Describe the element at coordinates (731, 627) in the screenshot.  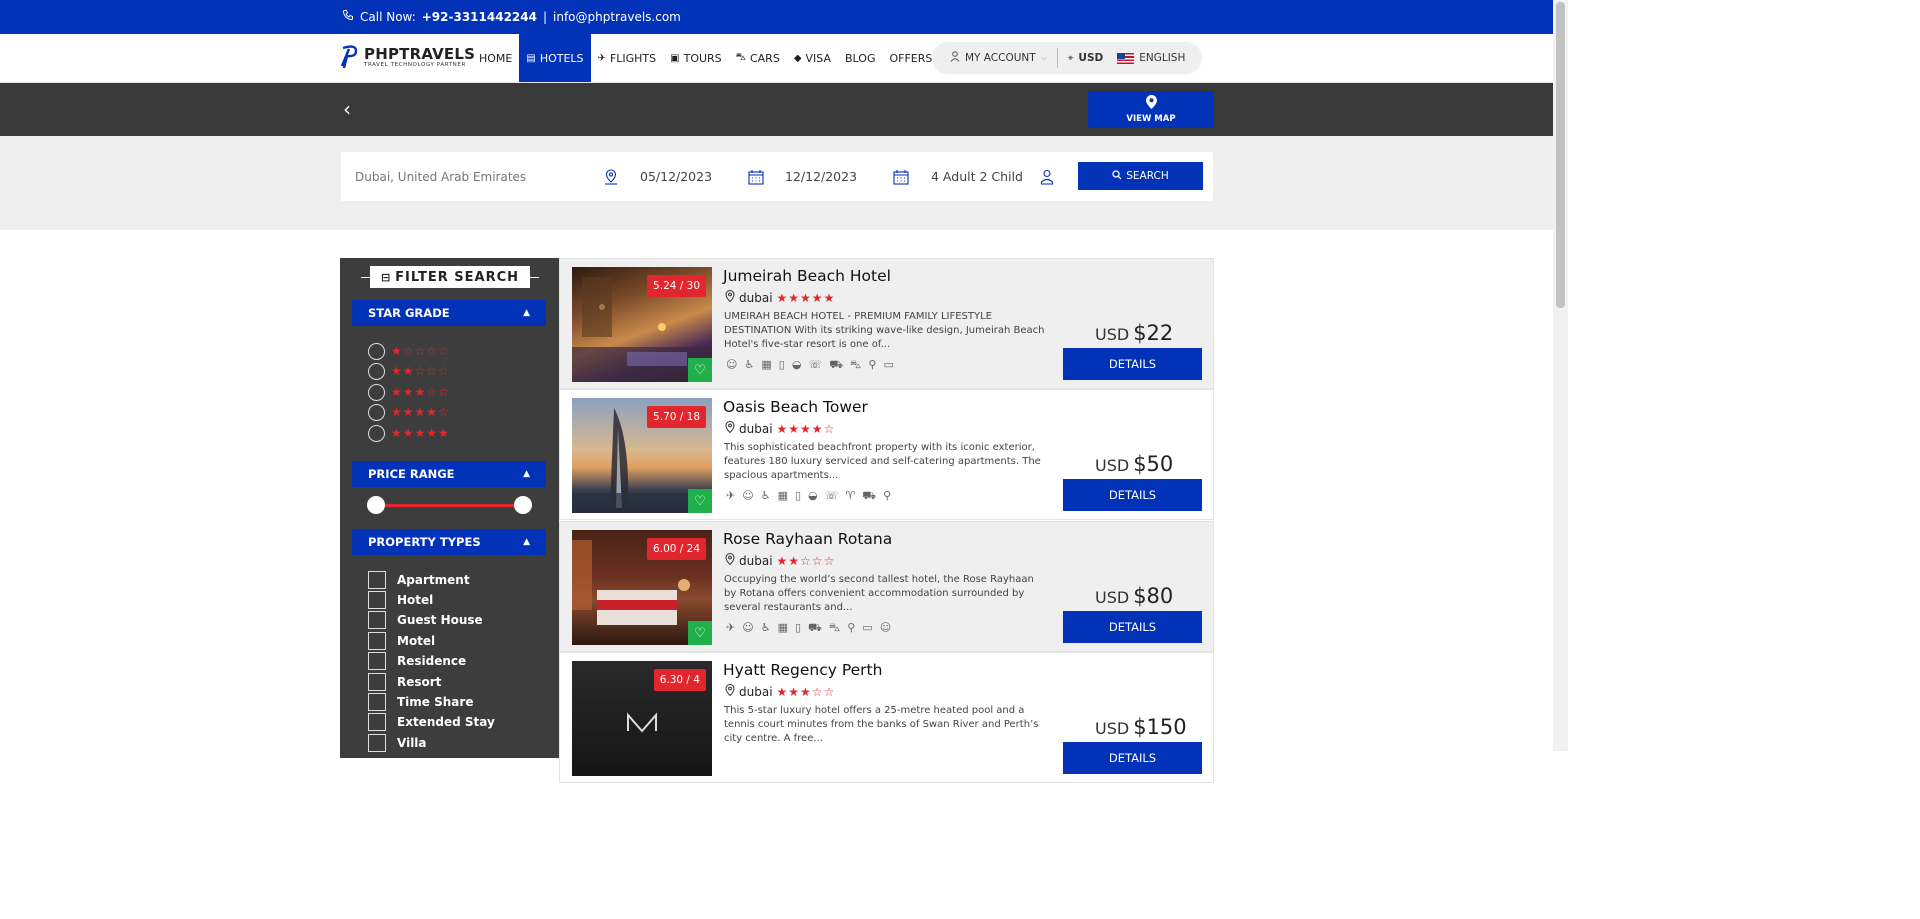
I see `amenity-icon: ✈` at that location.